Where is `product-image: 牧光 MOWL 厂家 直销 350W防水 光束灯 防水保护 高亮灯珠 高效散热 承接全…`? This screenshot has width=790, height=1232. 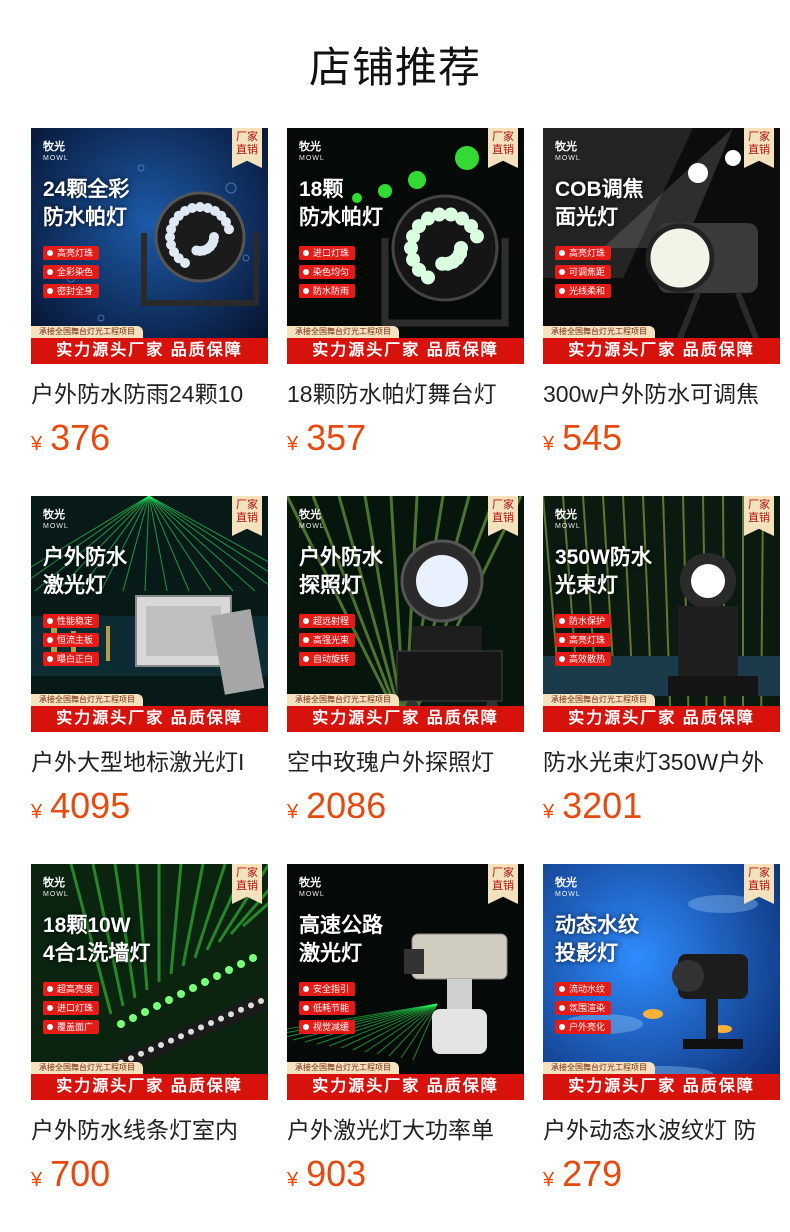
product-image: 牧光 MOWL 厂家 直销 350W防水 光束灯 防水保护 高亮灯珠 高效散热 承接全… is located at coordinates (661, 614).